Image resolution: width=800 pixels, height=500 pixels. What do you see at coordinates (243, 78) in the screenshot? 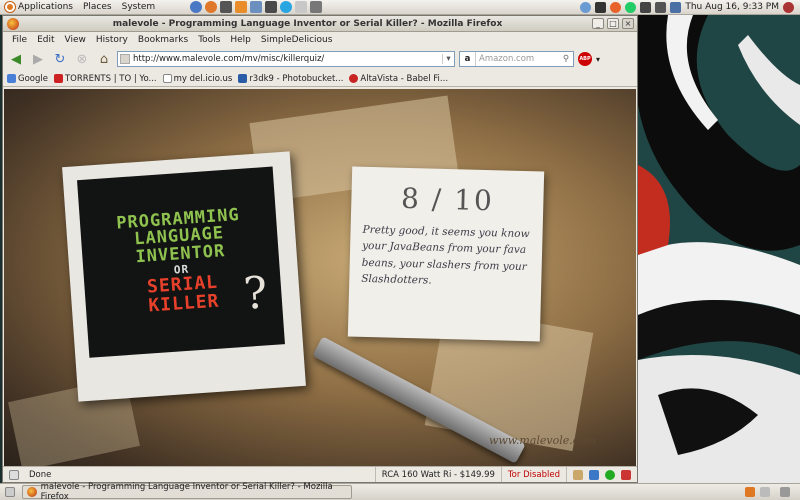
I see `photobucket-favicon-icon` at bounding box center [243, 78].